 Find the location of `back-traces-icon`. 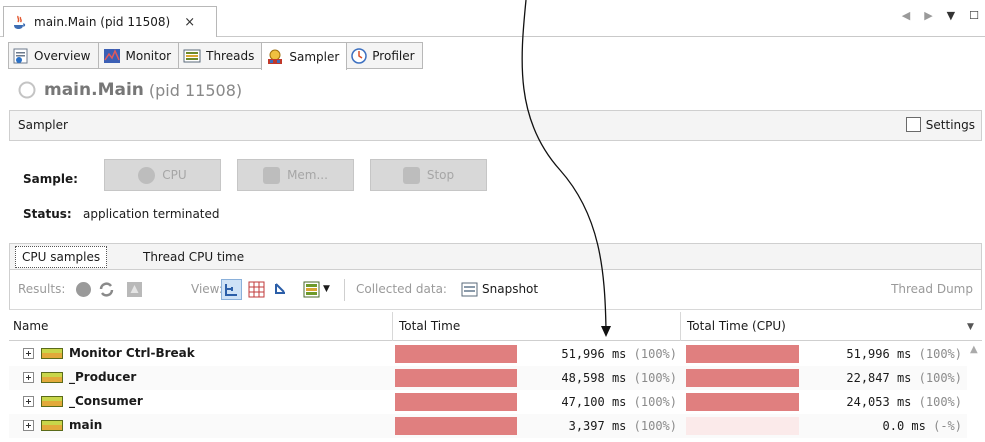

back-traces-icon is located at coordinates (281, 289).